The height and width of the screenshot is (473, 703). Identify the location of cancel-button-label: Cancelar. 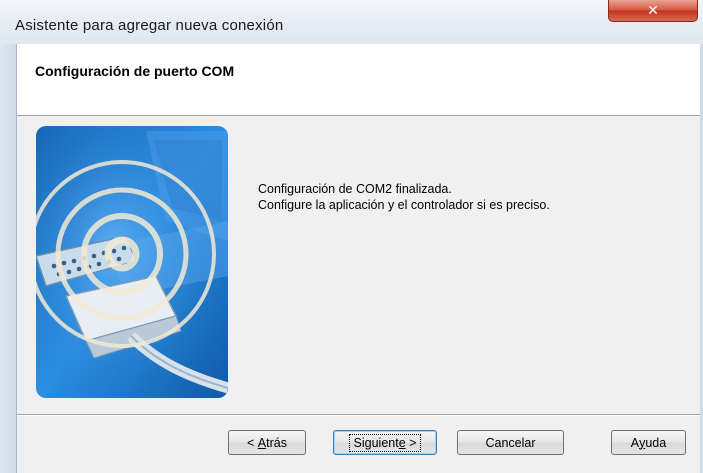
(510, 442).